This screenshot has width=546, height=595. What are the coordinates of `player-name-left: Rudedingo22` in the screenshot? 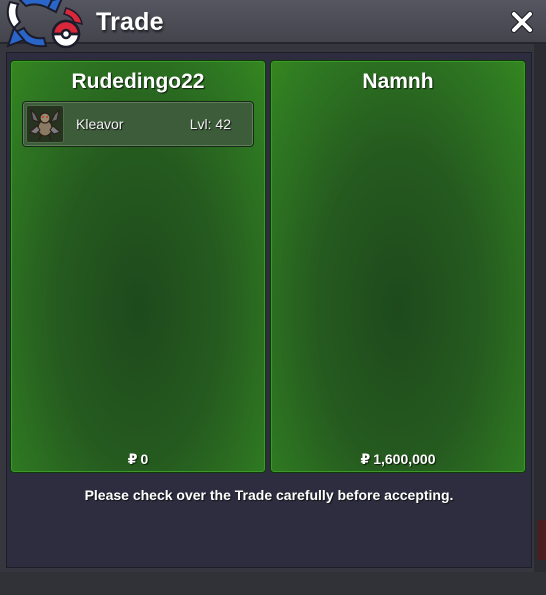 It's located at (138, 81).